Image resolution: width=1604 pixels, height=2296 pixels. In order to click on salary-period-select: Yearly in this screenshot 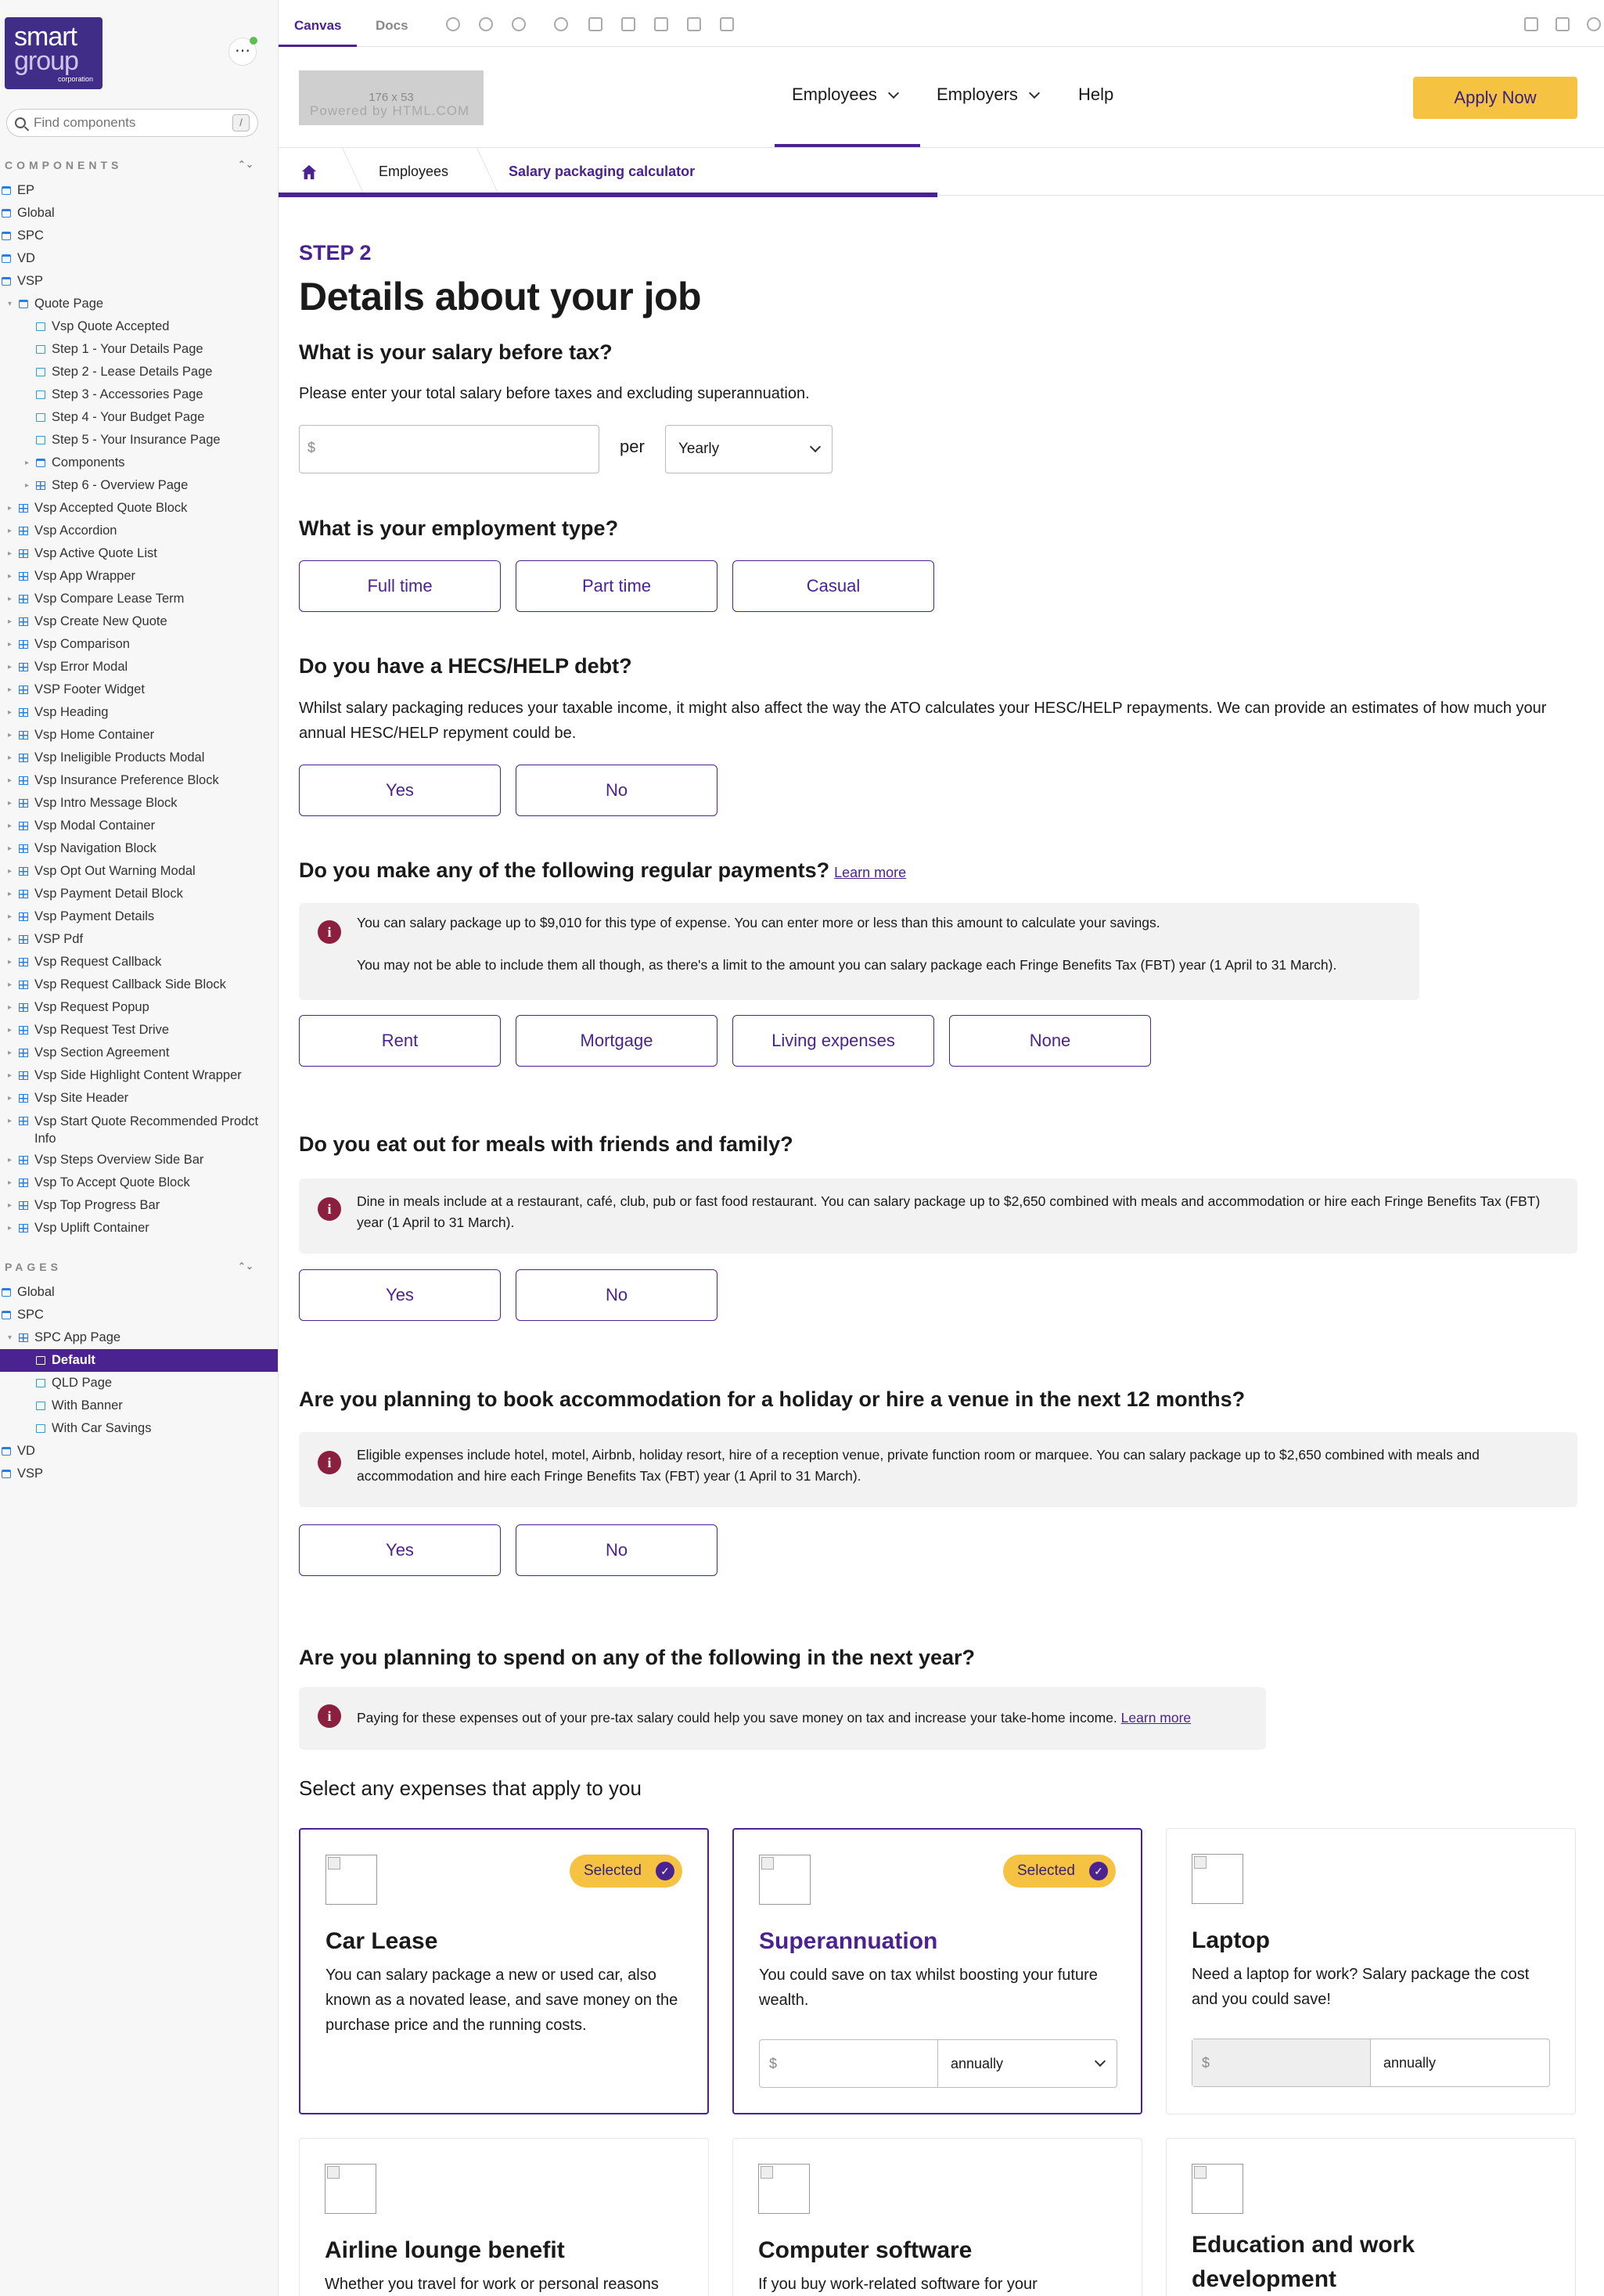, I will do `click(749, 449)`.